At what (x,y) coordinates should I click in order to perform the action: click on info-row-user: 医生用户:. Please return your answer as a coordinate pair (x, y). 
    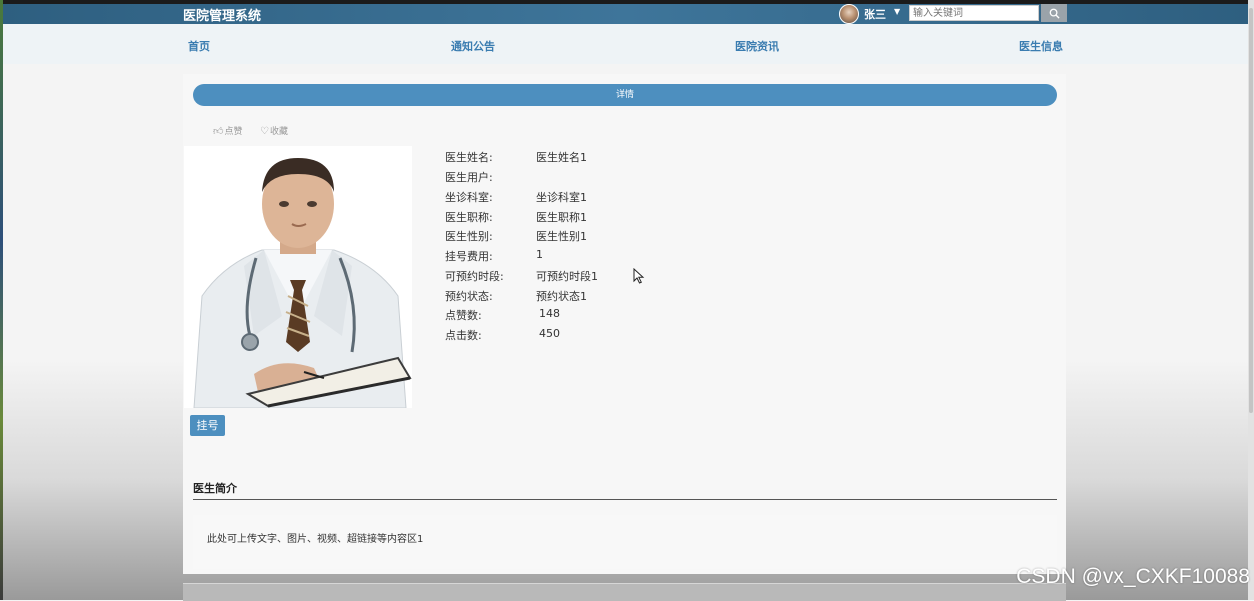
    Looking at the image, I should click on (595, 179).